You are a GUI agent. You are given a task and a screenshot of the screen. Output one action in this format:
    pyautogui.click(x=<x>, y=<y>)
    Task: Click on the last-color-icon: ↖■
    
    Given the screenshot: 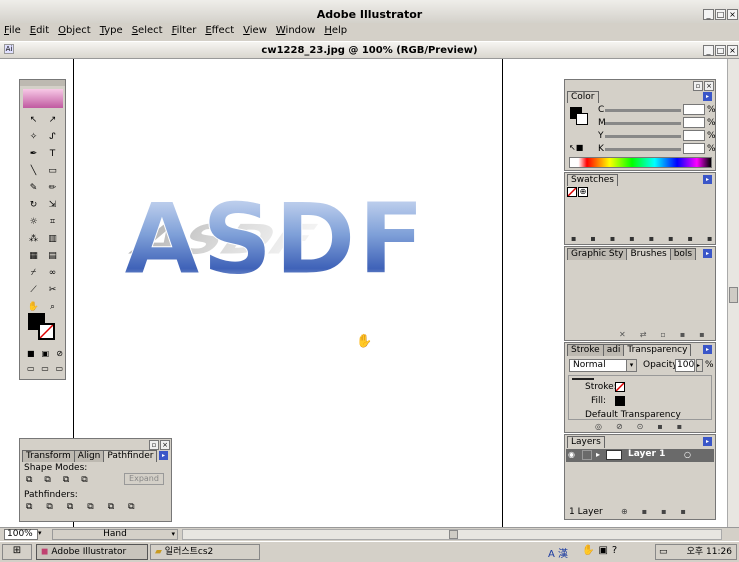 What is the action you would take?
    pyautogui.click(x=576, y=148)
    